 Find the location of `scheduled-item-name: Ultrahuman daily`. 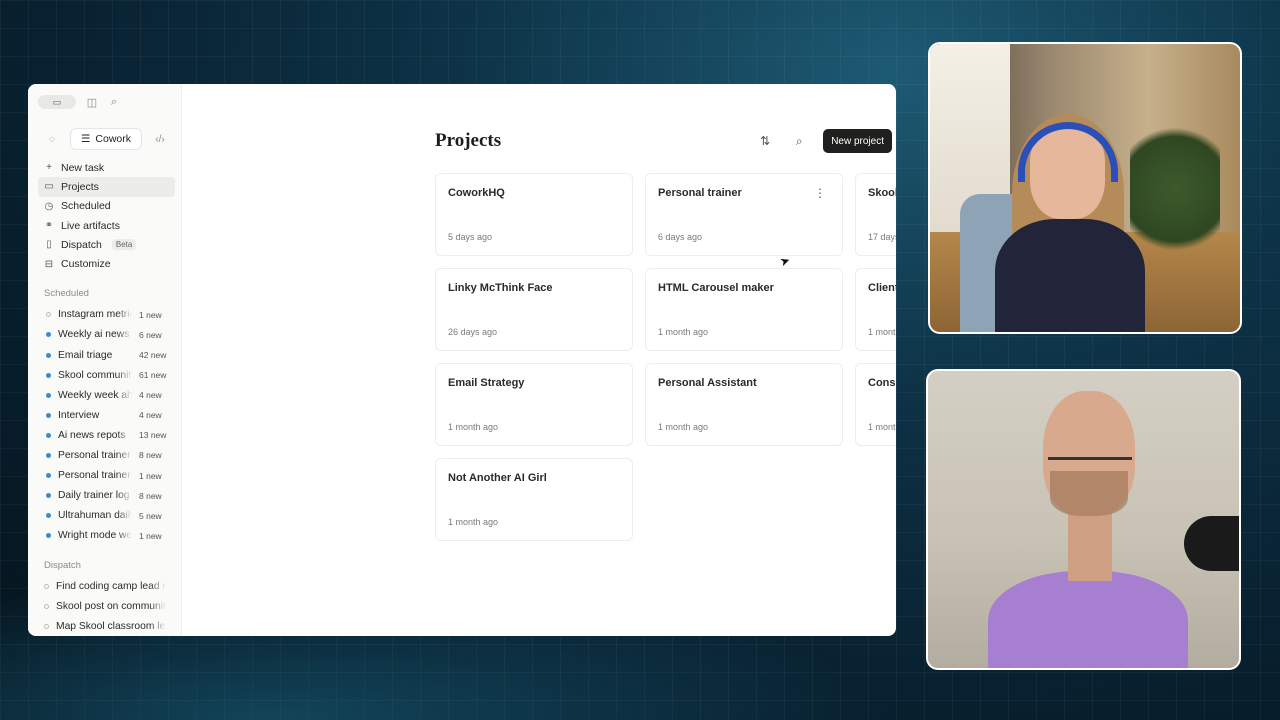

scheduled-item-name: Ultrahuman daily is located at coordinates (95, 516).